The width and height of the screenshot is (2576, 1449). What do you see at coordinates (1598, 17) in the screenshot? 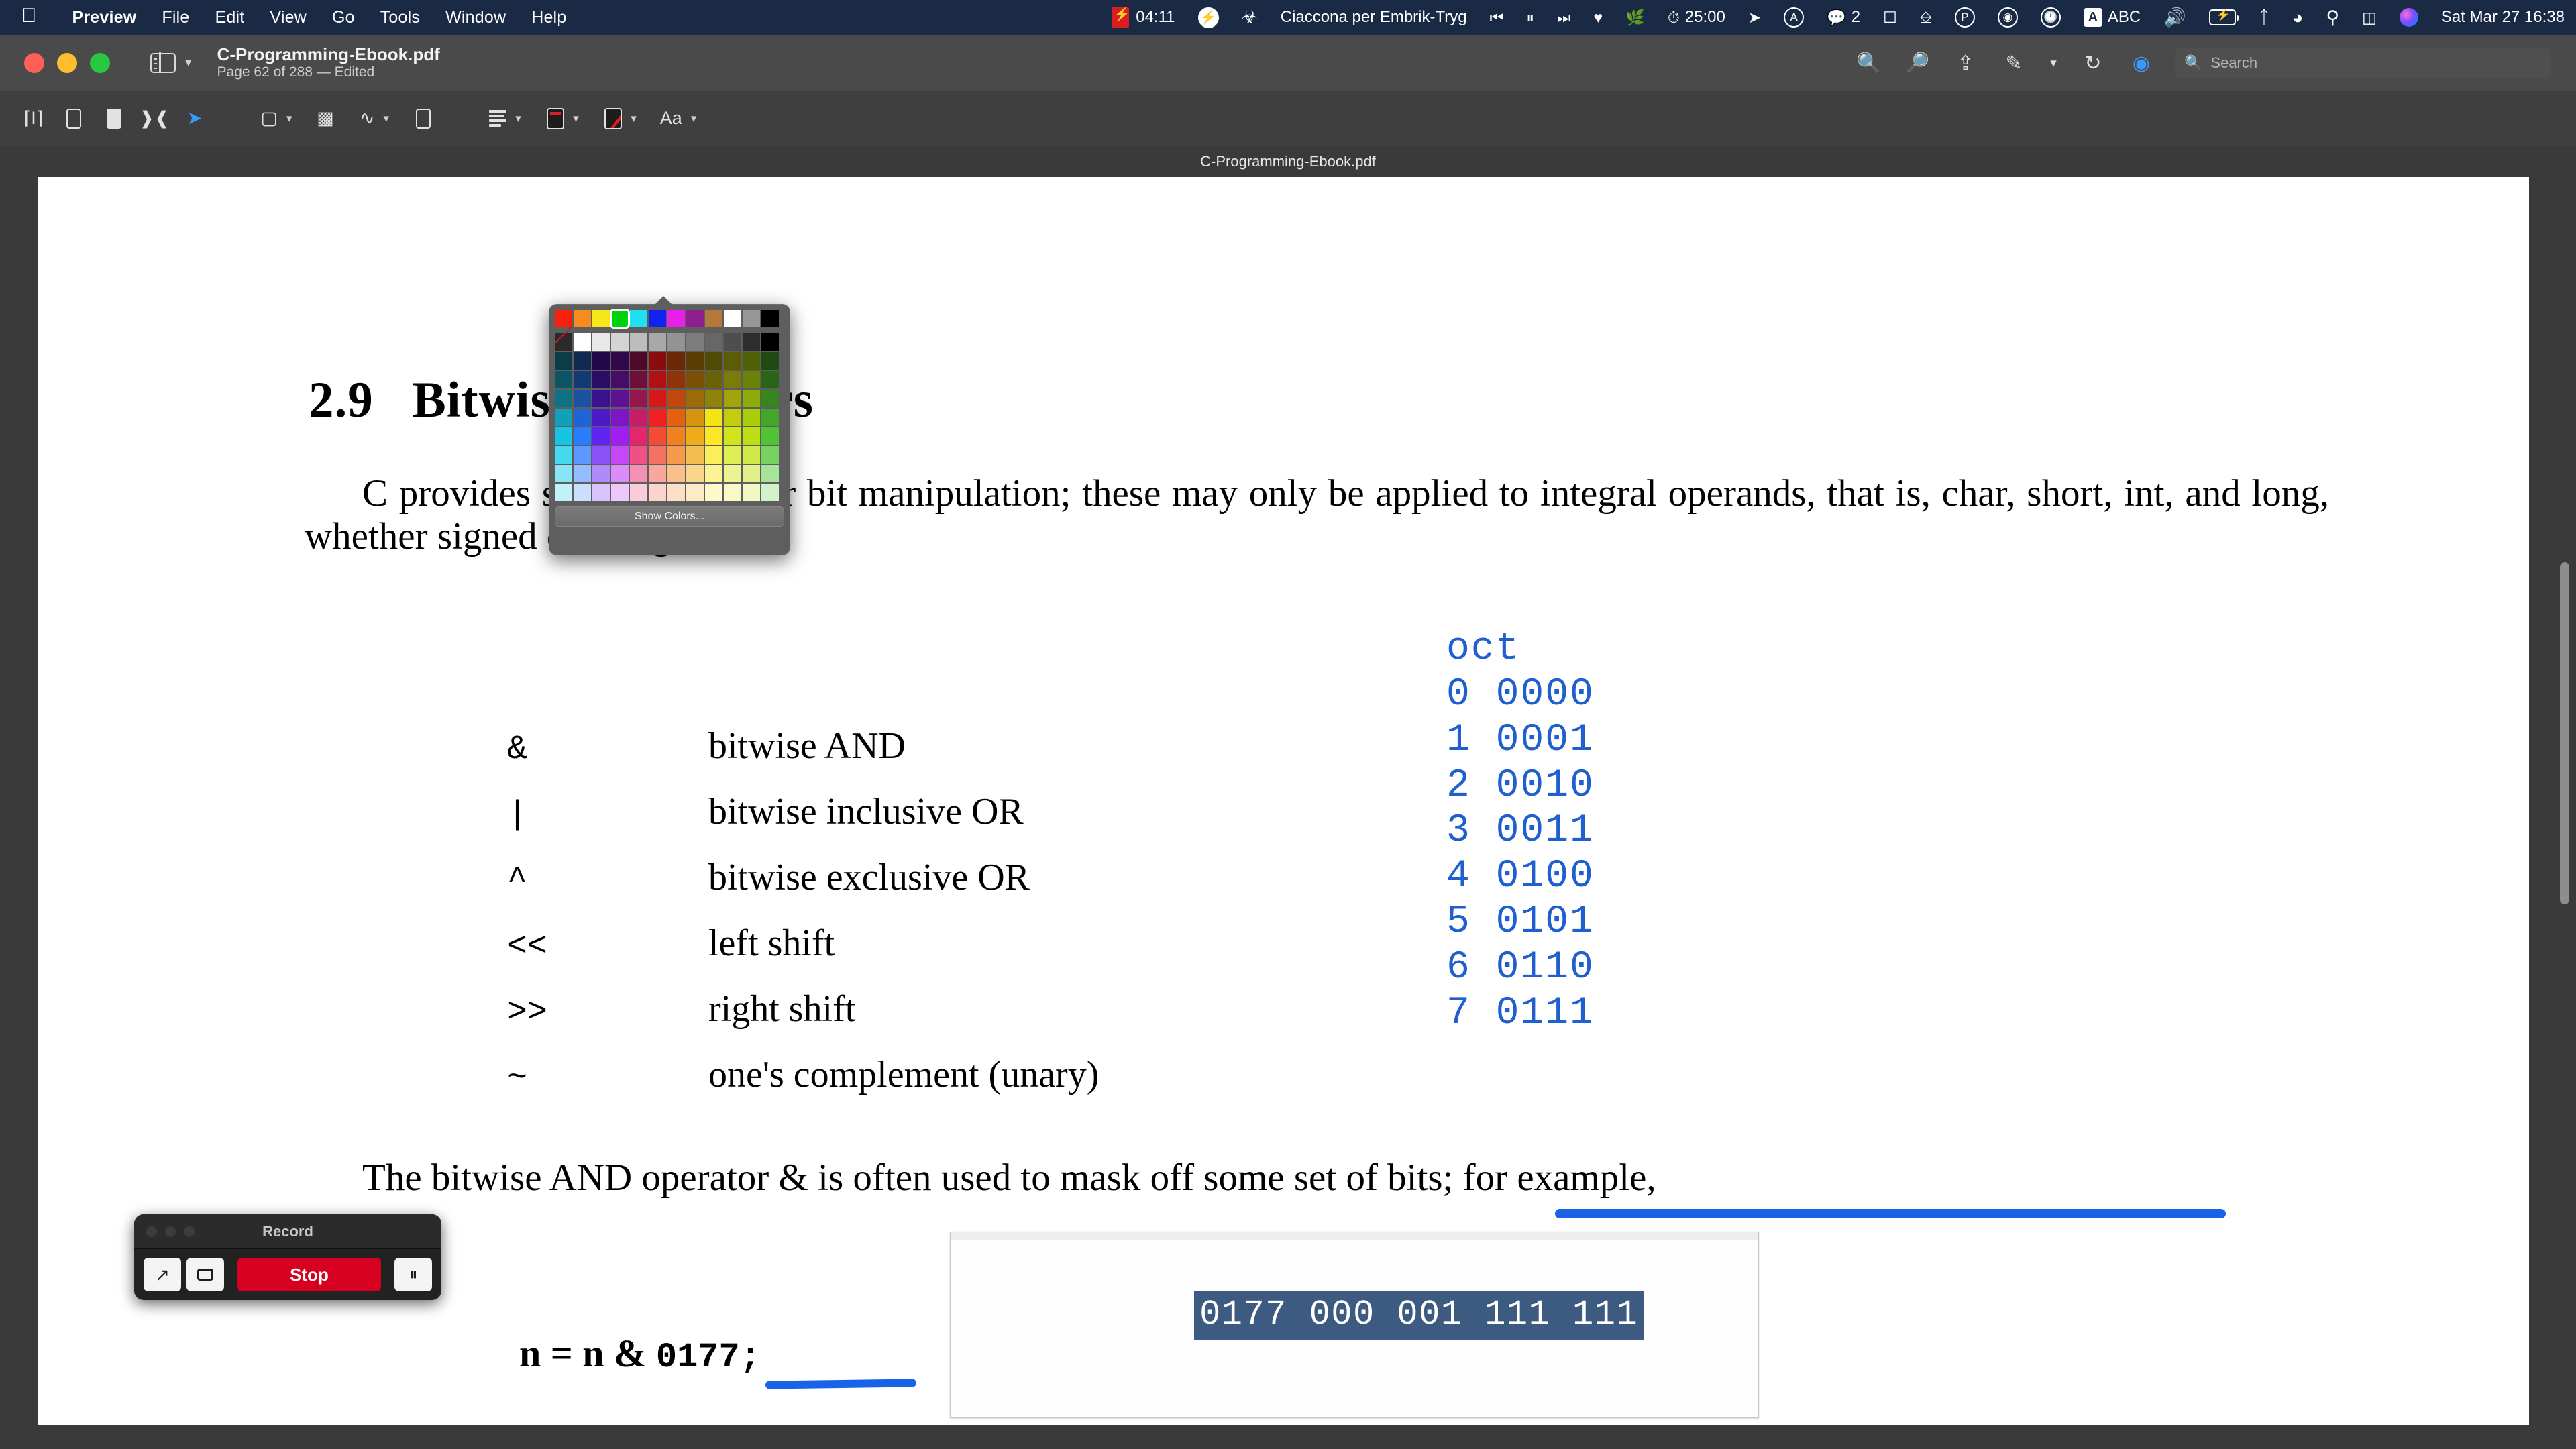
I see `status-favorite: ♥` at bounding box center [1598, 17].